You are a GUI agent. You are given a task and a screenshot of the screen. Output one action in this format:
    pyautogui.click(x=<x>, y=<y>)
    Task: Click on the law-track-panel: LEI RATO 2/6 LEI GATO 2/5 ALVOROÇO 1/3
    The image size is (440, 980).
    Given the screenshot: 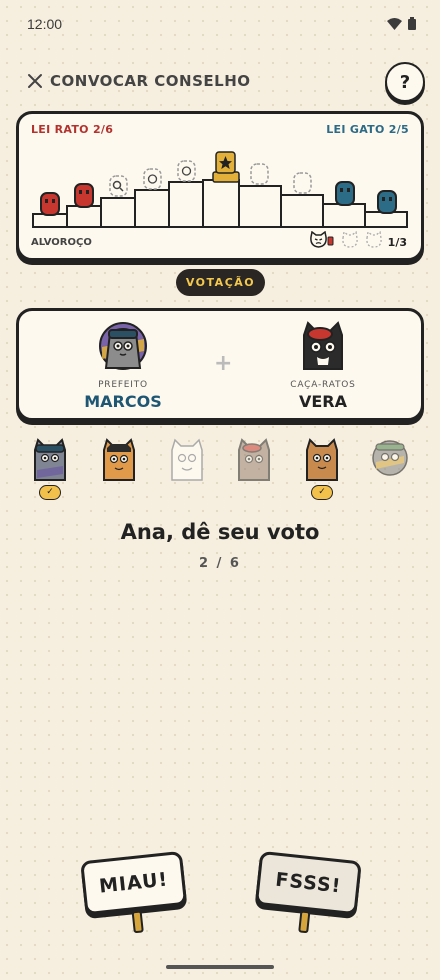 What is the action you would take?
    pyautogui.click(x=220, y=186)
    